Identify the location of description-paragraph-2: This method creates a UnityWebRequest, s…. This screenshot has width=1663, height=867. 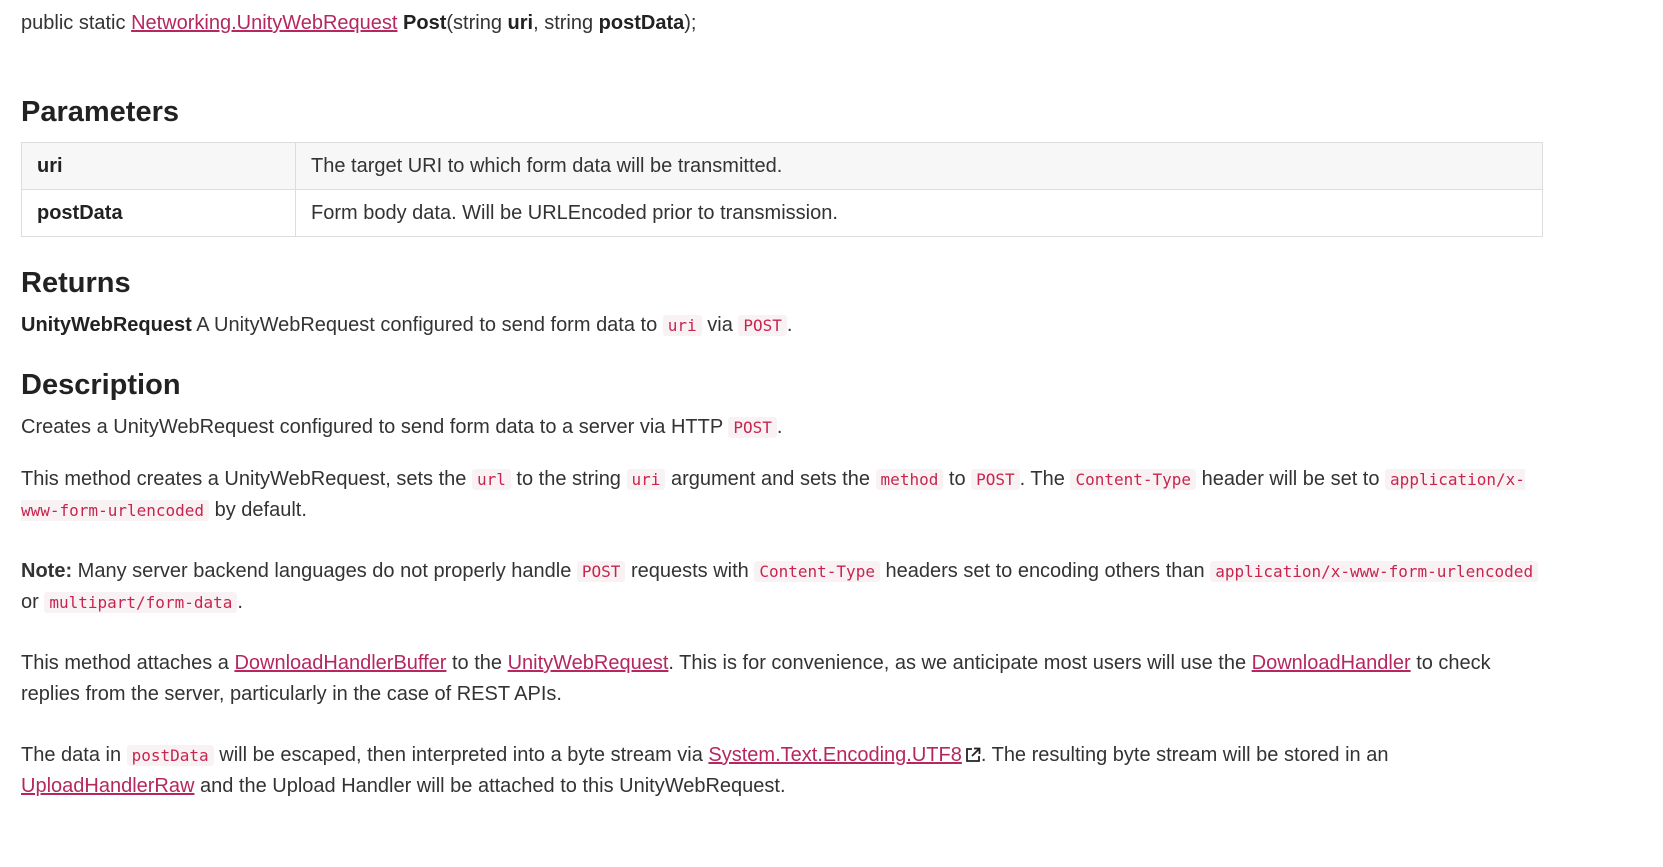
(782, 495).